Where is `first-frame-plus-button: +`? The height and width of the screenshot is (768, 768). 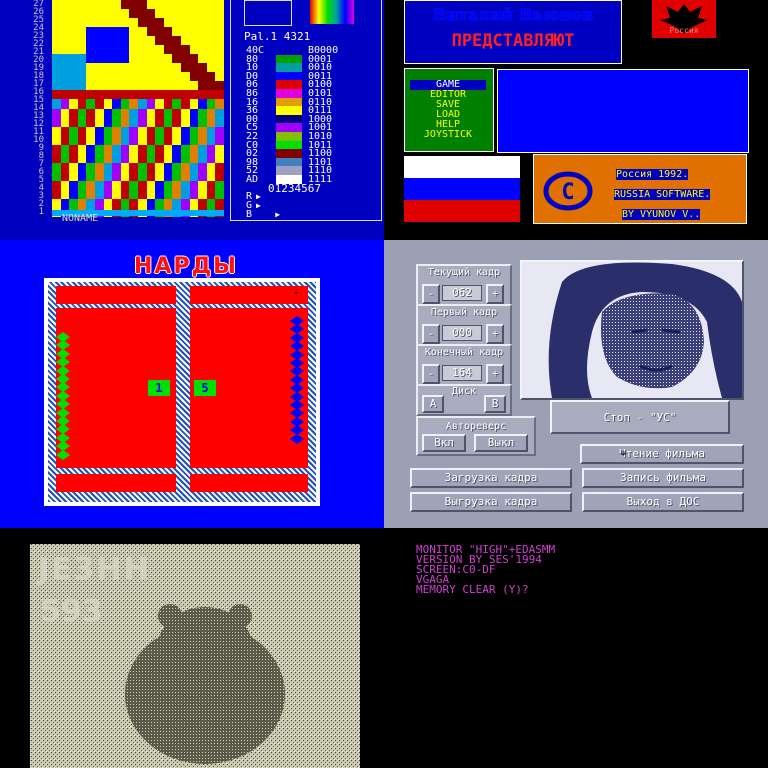
first-frame-plus-button: + is located at coordinates (495, 334).